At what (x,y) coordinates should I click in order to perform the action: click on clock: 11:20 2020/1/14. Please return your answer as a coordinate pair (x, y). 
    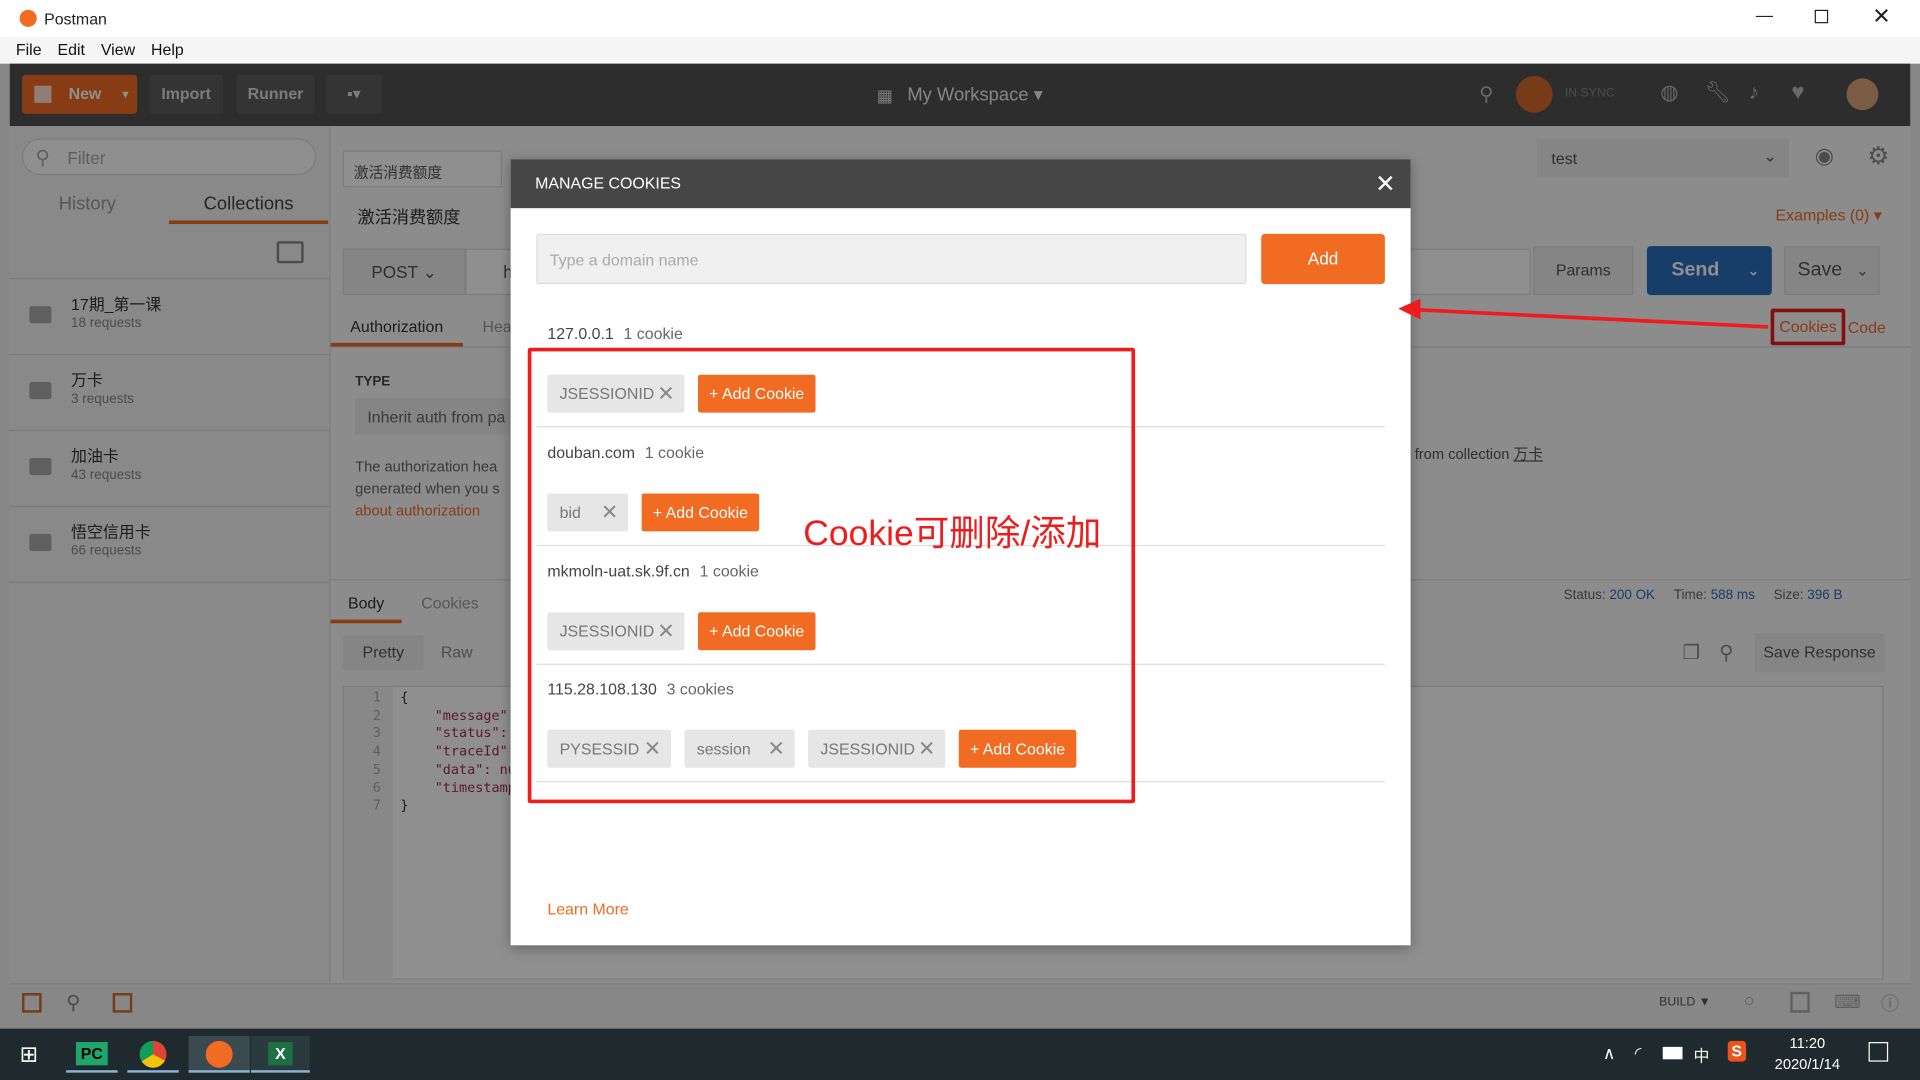
    Looking at the image, I should click on (1807, 1054).